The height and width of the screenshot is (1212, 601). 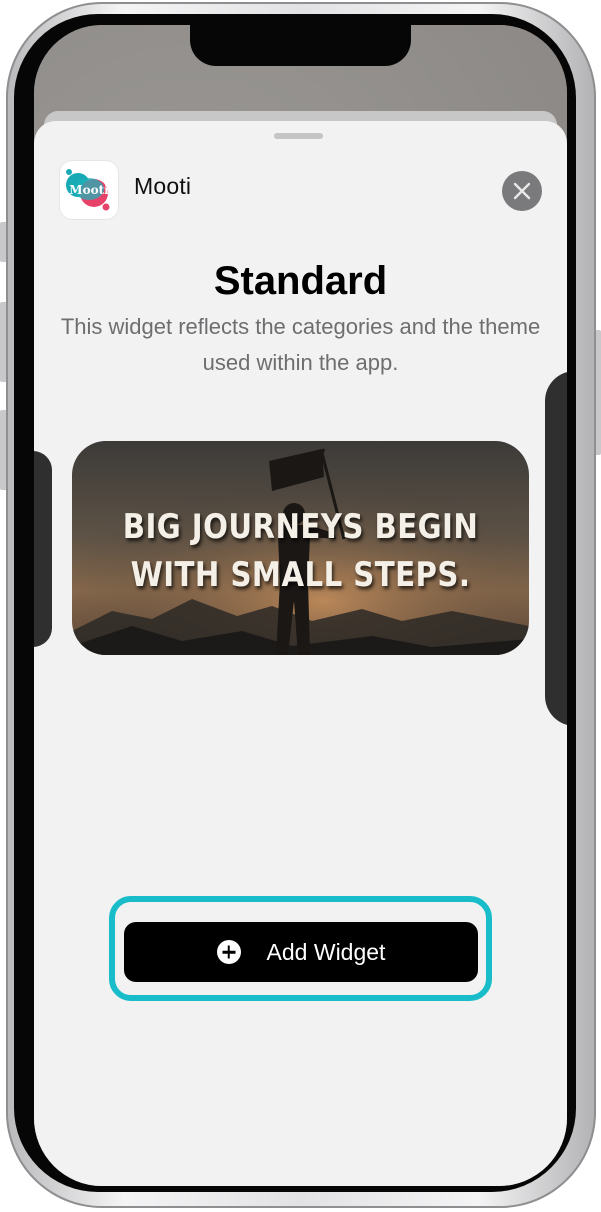 I want to click on widget-preview: BIG JOURNEYS BEGIN WITH SMALL STEPS., so click(x=300, y=548).